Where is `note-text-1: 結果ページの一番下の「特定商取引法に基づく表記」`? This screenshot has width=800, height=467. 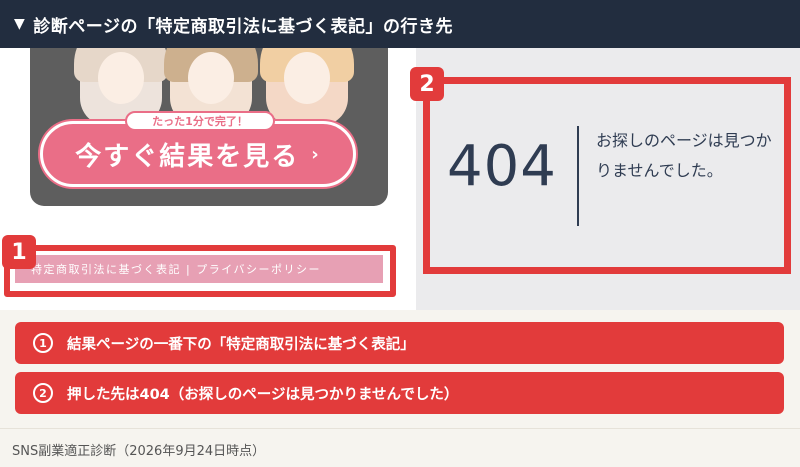 note-text-1: 結果ページの一番下の「特定商取引法に基づく表記」 is located at coordinates (241, 344).